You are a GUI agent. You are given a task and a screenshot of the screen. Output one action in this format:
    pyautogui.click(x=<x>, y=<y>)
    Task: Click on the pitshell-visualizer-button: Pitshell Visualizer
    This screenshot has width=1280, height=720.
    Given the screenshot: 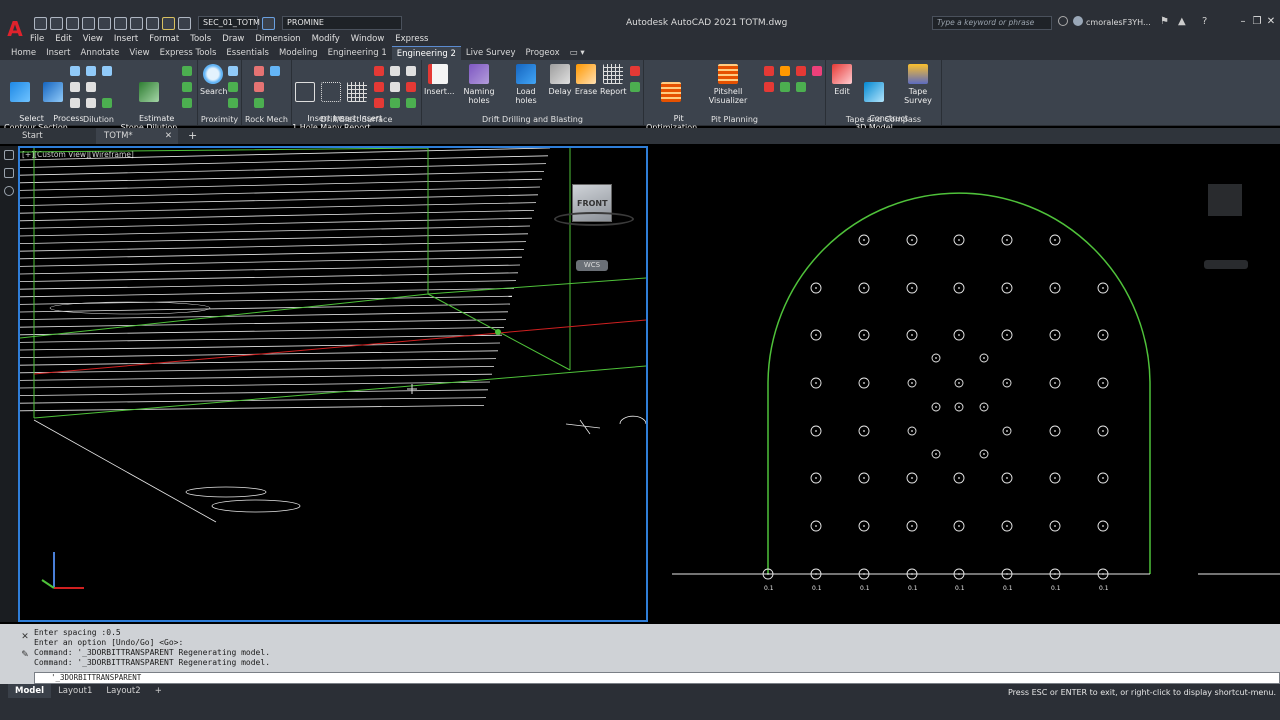 What is the action you would take?
    pyautogui.click(x=728, y=84)
    